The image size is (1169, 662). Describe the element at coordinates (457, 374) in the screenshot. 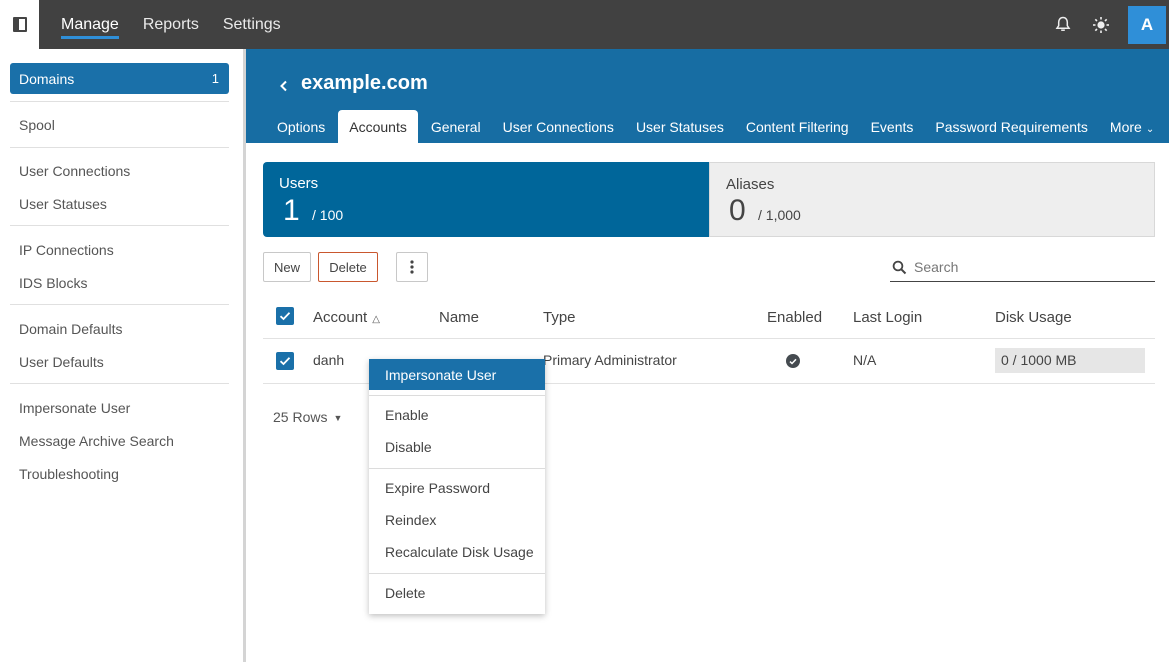

I see `menu-item-impersonate-user: Impersonate User` at that location.